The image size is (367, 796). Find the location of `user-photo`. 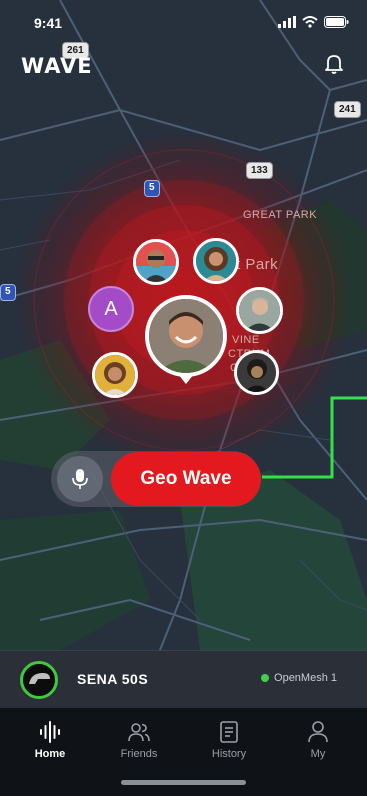

user-photo is located at coordinates (186, 336).